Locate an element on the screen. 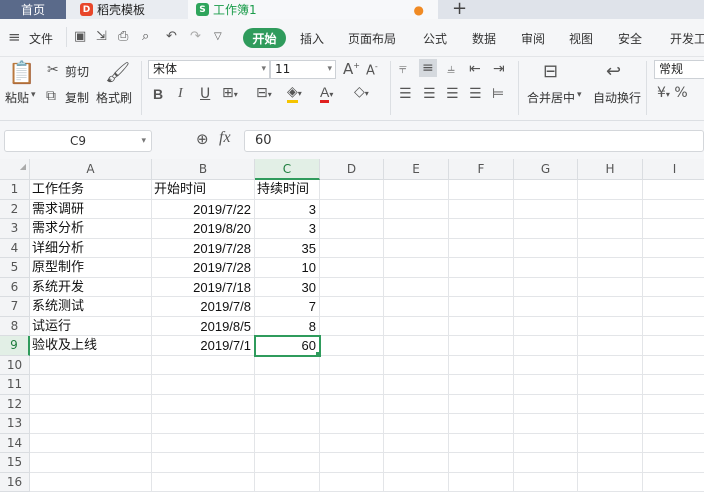 This screenshot has width=704, height=497. cell-g13 is located at coordinates (546, 424).